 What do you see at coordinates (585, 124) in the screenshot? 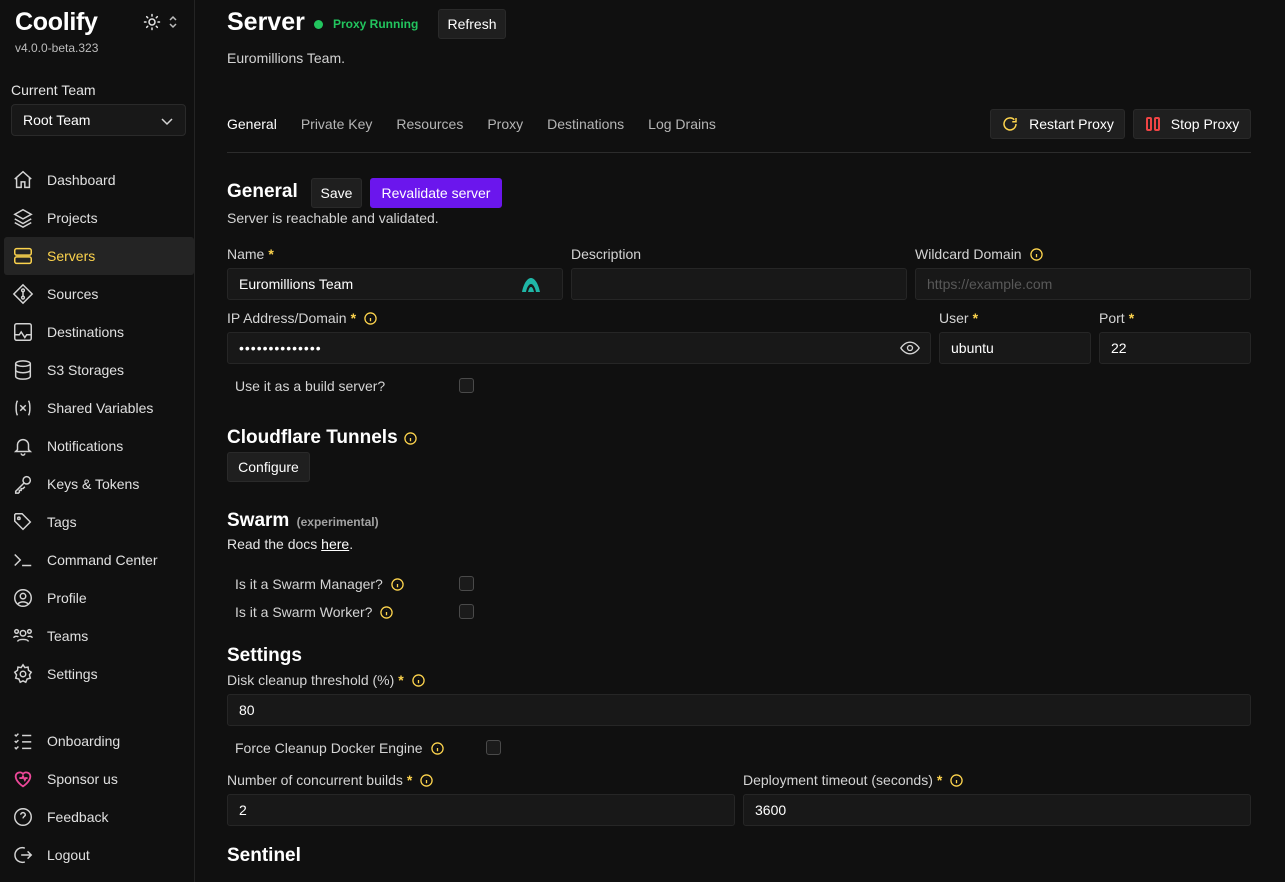
I see `tab-destinations: Destinations` at bounding box center [585, 124].